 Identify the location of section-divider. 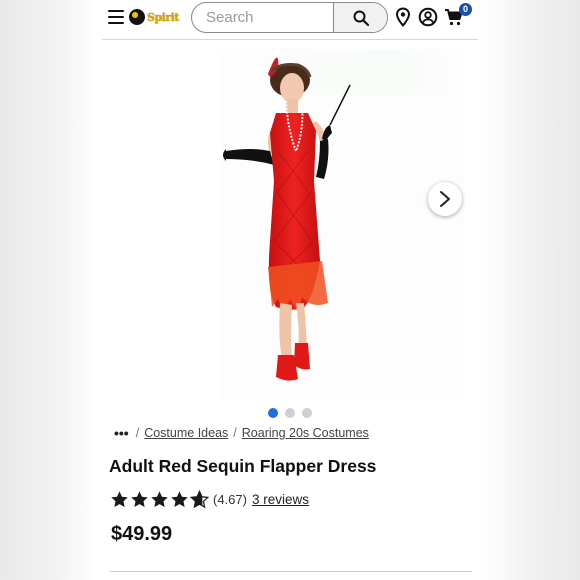
(291, 571).